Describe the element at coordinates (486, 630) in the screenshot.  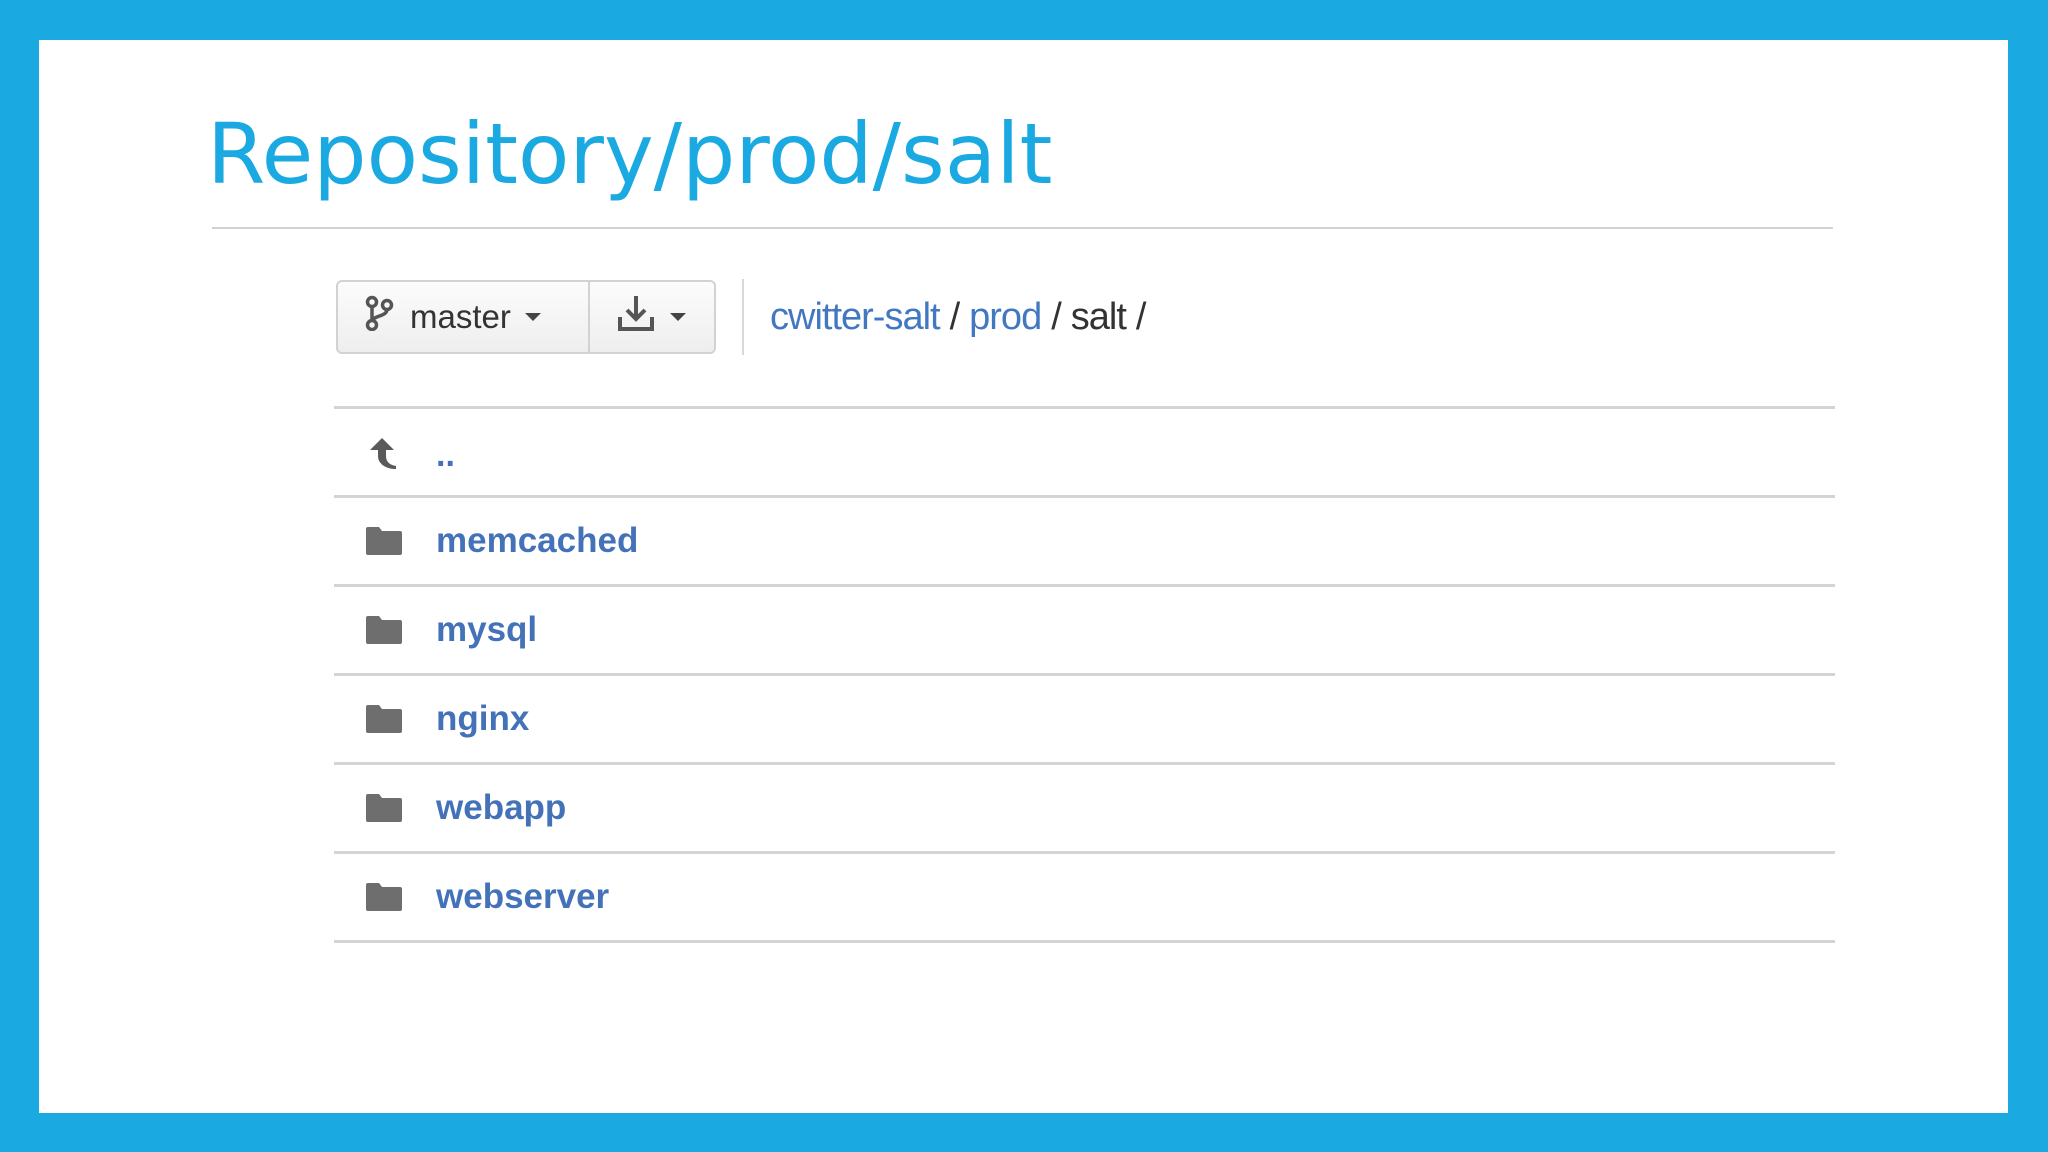
I see `folder-link: mysql` at that location.